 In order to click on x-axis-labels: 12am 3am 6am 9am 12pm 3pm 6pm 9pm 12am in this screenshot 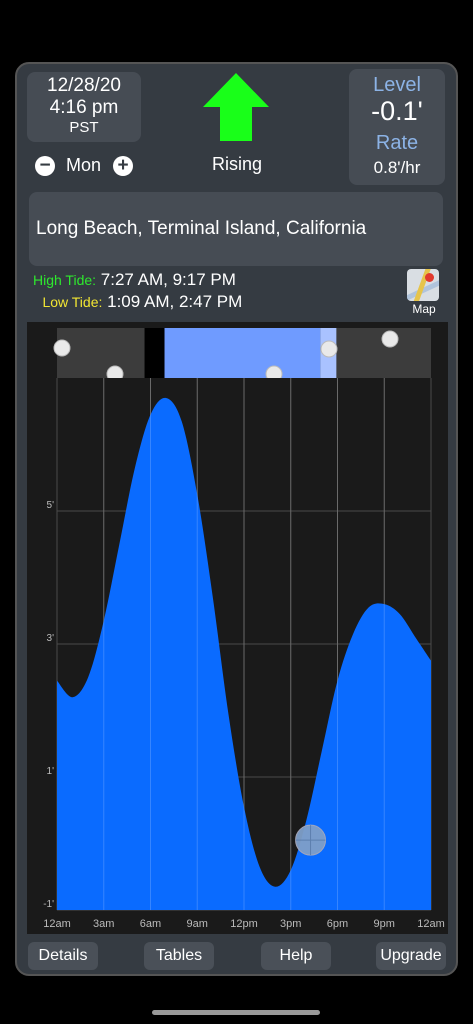, I will do `click(244, 924)`.